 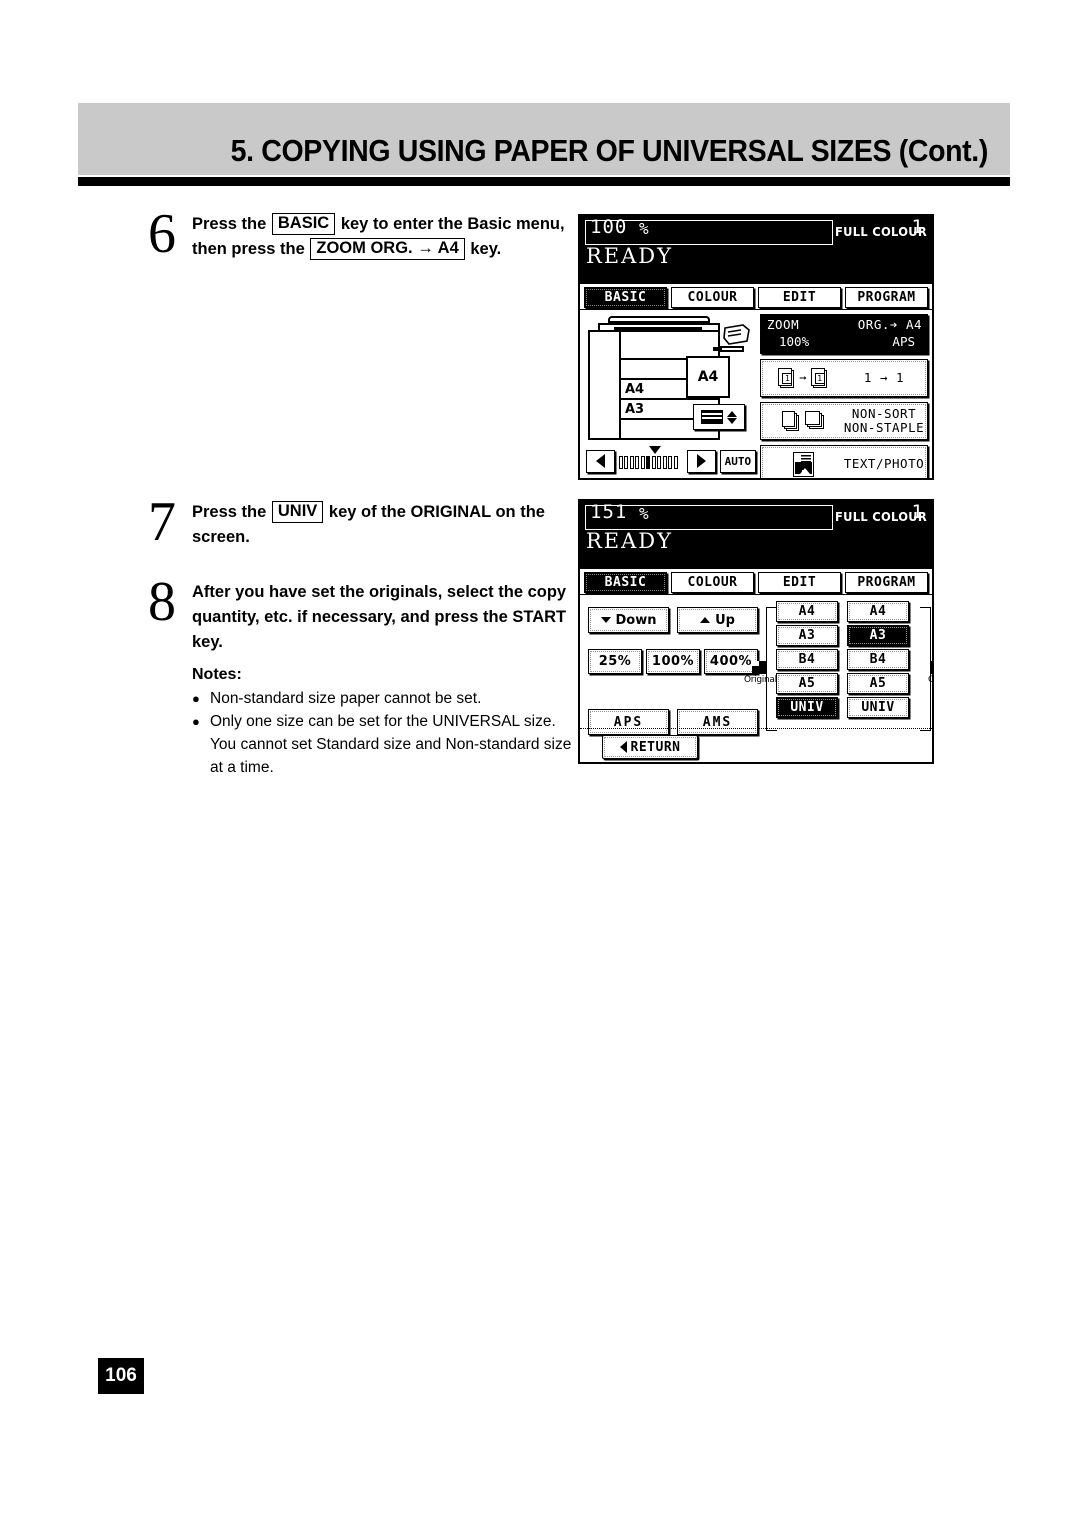 I want to click on hand-feed-icon, so click(x=736, y=334).